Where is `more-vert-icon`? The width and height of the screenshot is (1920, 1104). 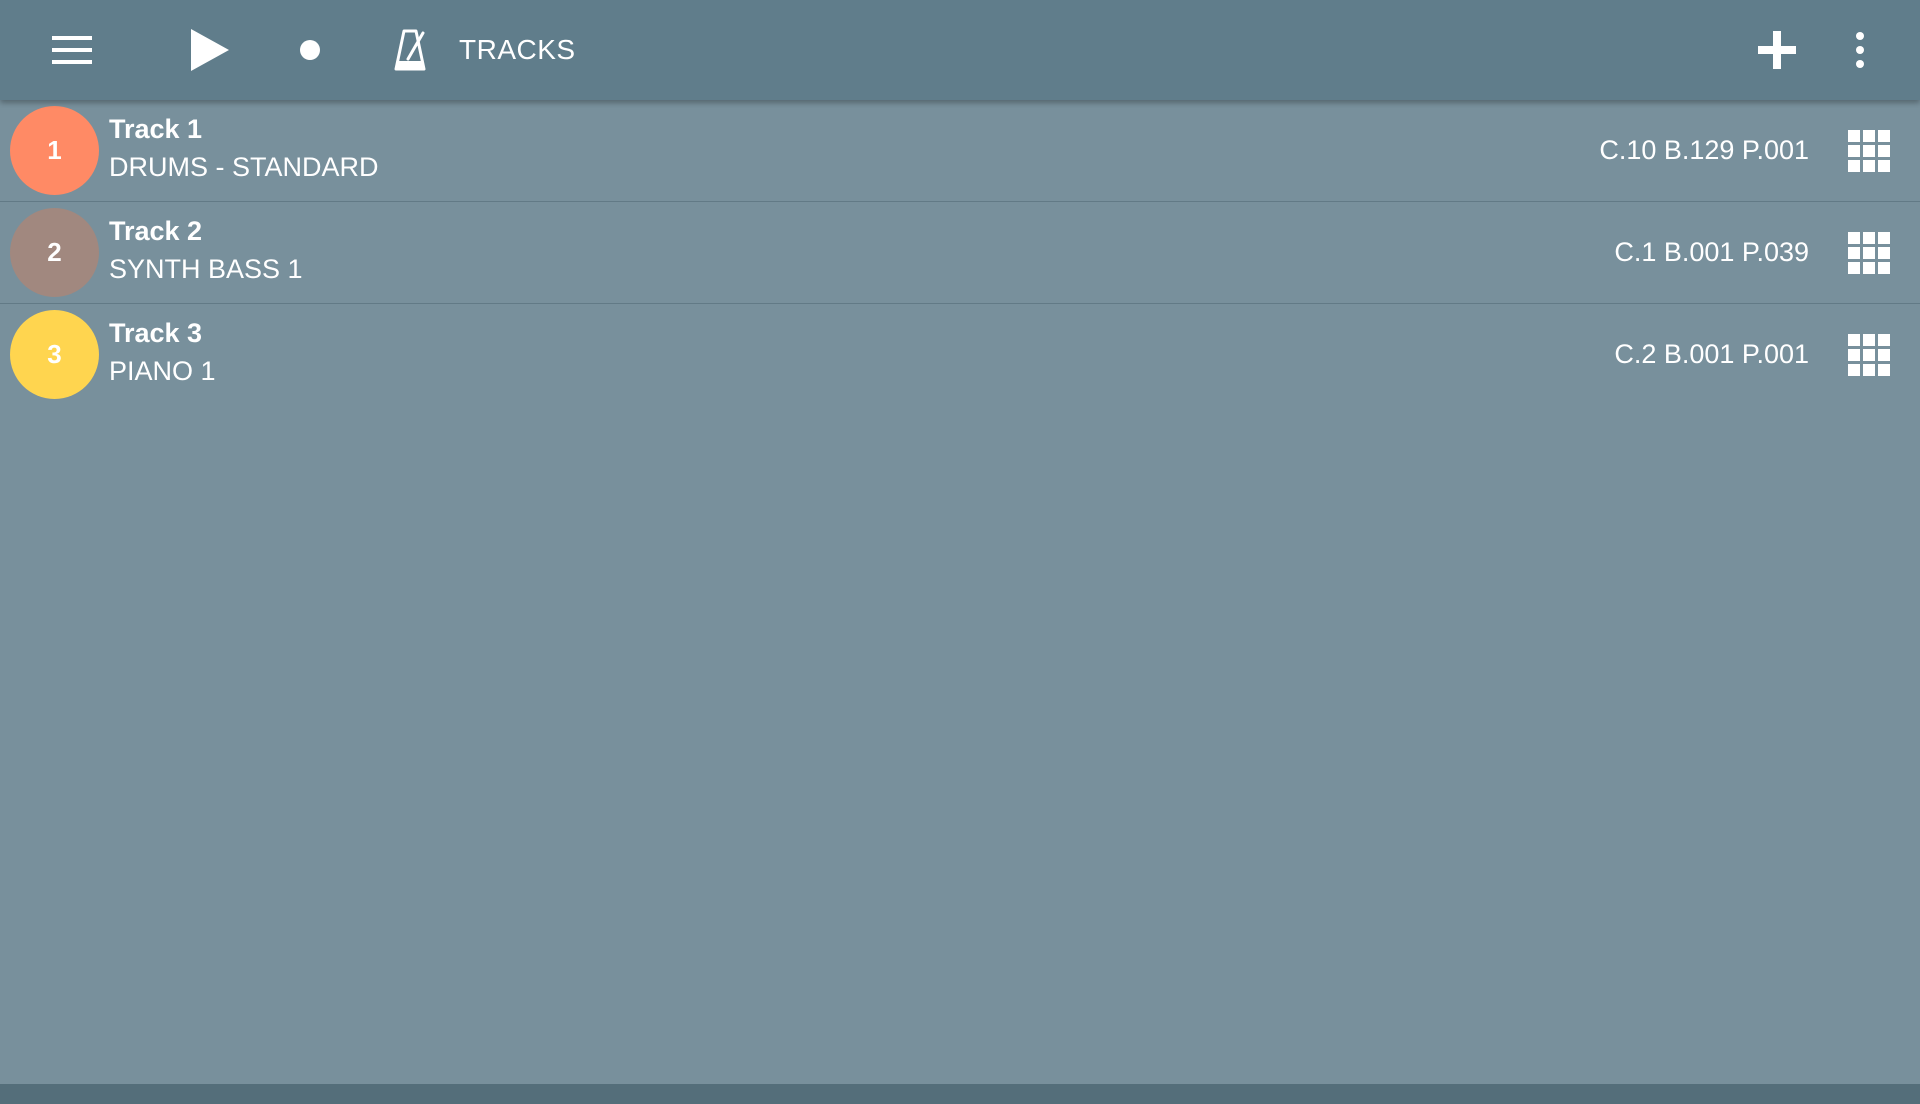 more-vert-icon is located at coordinates (1860, 50).